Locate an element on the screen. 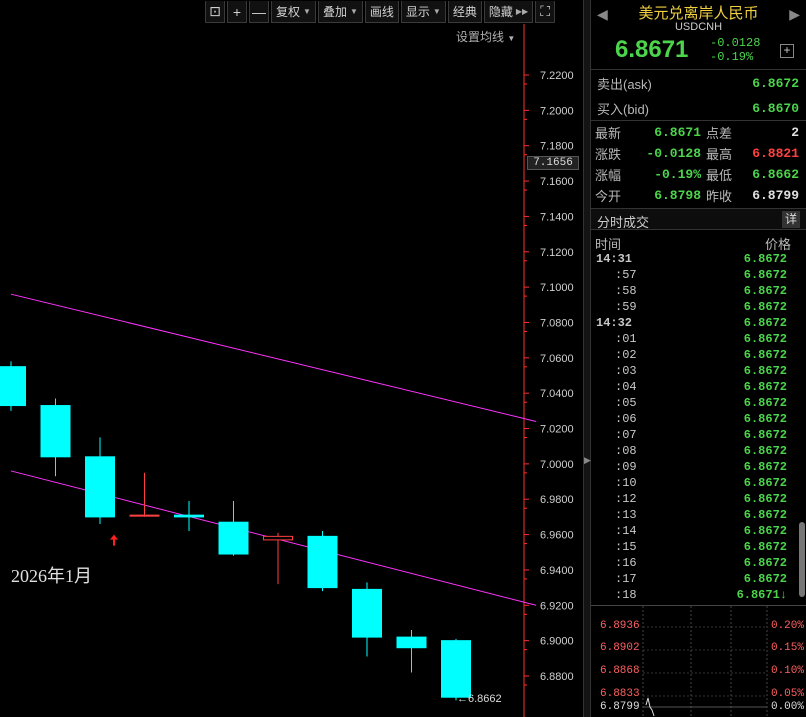 The width and height of the screenshot is (806, 717). time-column-header: 时间 is located at coordinates (608, 244).